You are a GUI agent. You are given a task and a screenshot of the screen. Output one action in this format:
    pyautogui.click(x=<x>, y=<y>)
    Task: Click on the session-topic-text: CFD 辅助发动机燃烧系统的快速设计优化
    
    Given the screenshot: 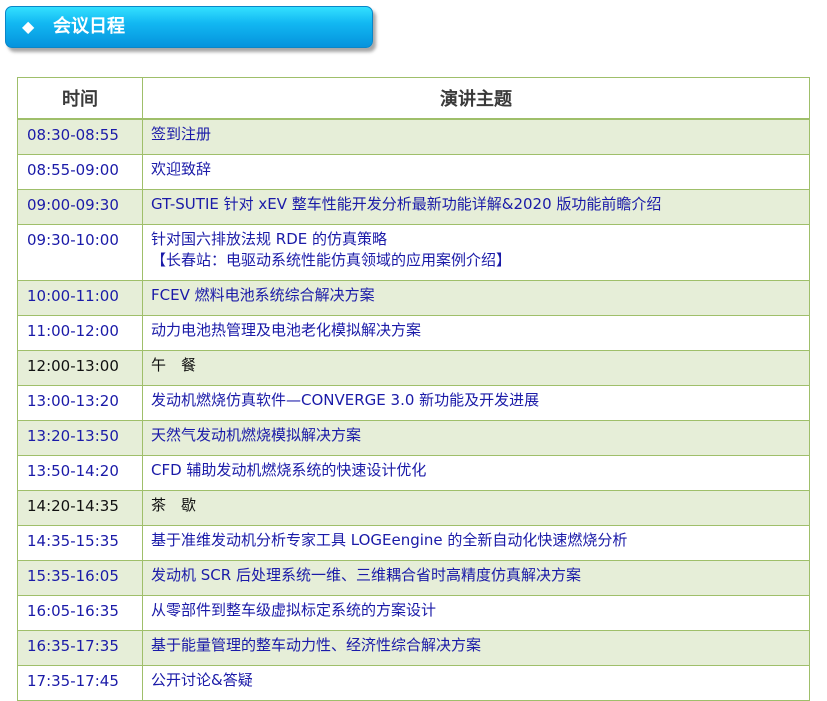 What is the action you would take?
    pyautogui.click(x=289, y=470)
    